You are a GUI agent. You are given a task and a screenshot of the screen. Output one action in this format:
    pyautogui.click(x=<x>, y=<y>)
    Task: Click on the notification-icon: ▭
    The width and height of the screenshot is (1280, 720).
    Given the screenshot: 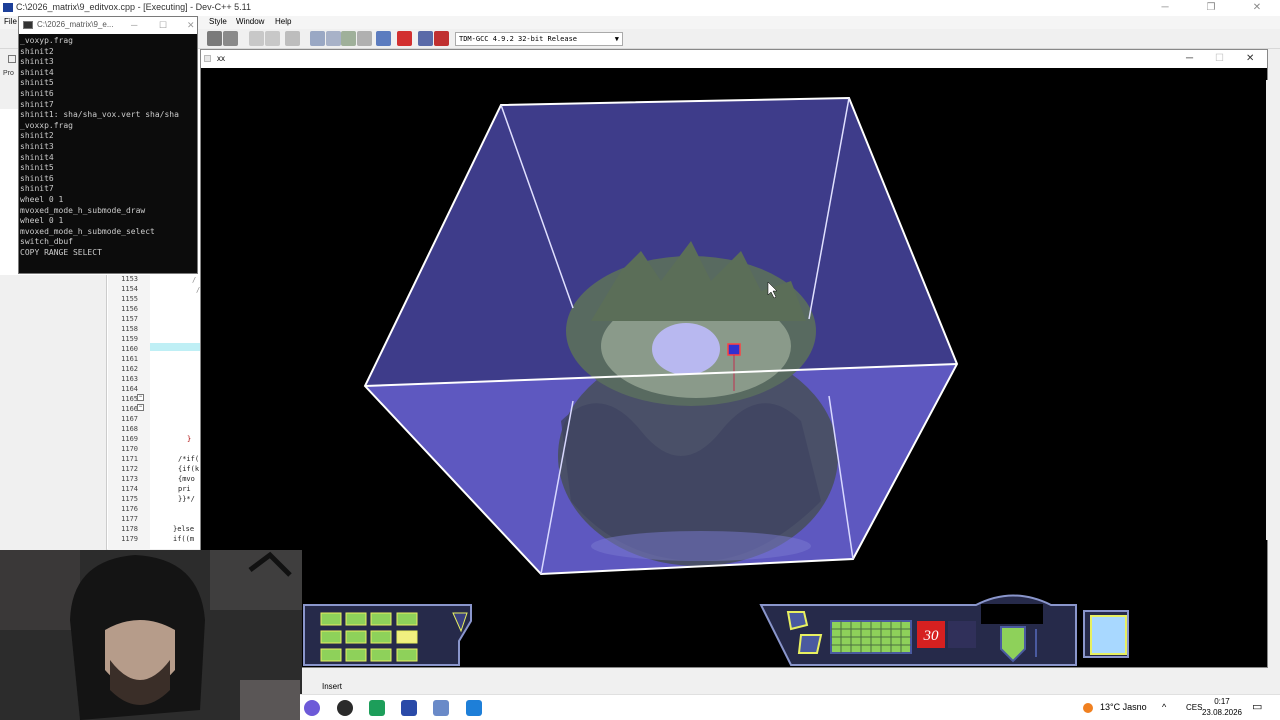 What is the action you would take?
    pyautogui.click(x=1257, y=707)
    